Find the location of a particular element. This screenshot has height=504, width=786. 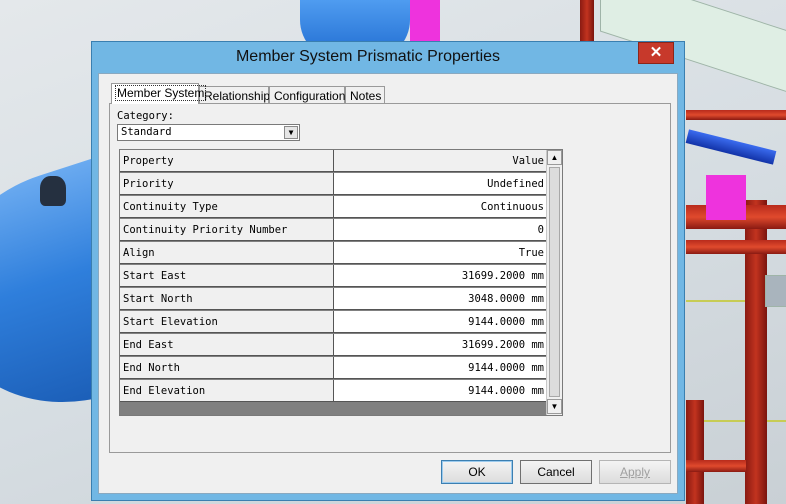

vertical-scrollbar: ▲ ▼ is located at coordinates (554, 282).